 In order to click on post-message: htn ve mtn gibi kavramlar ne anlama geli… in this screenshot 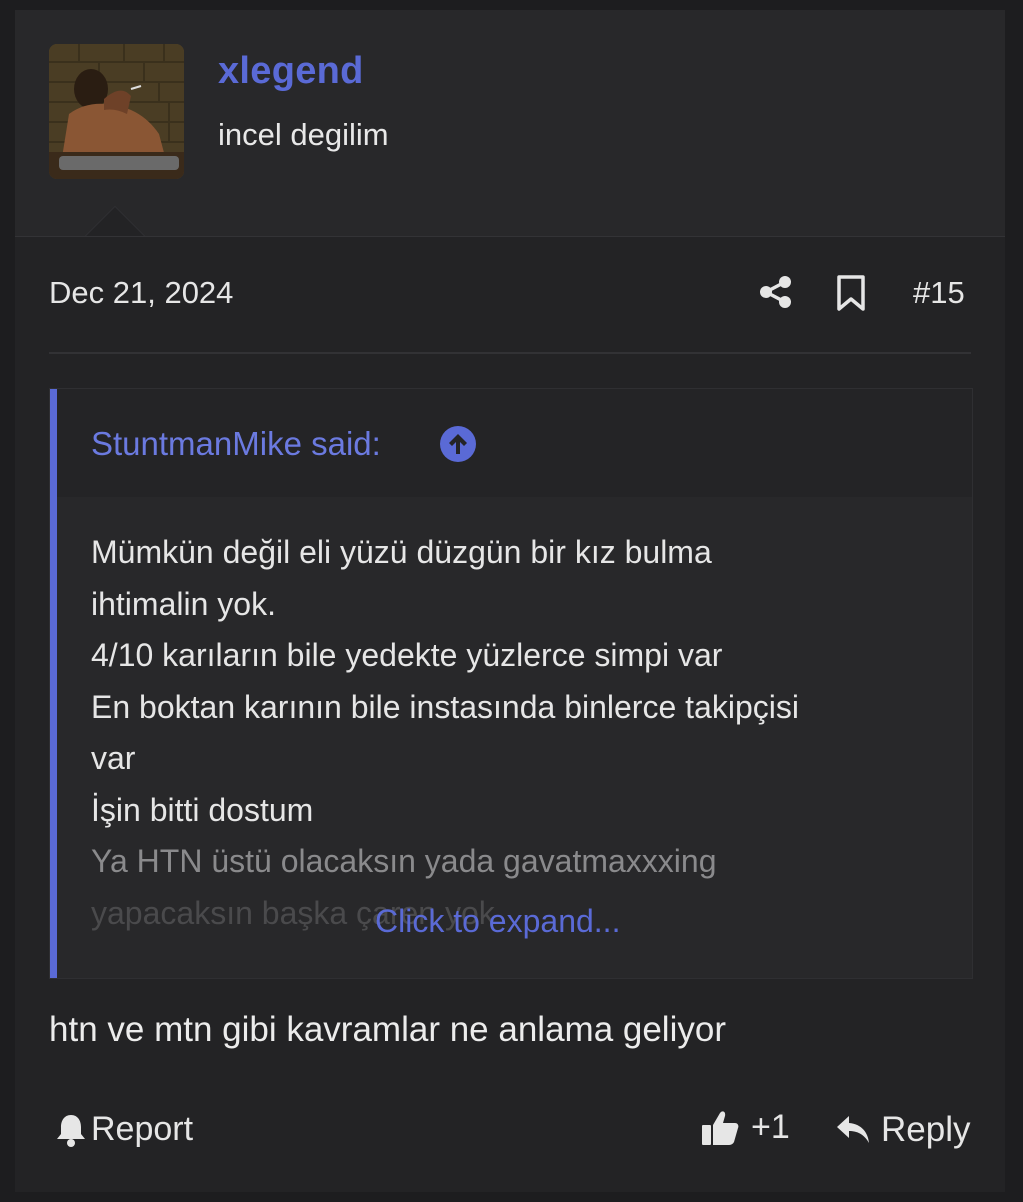, I will do `click(387, 1029)`.